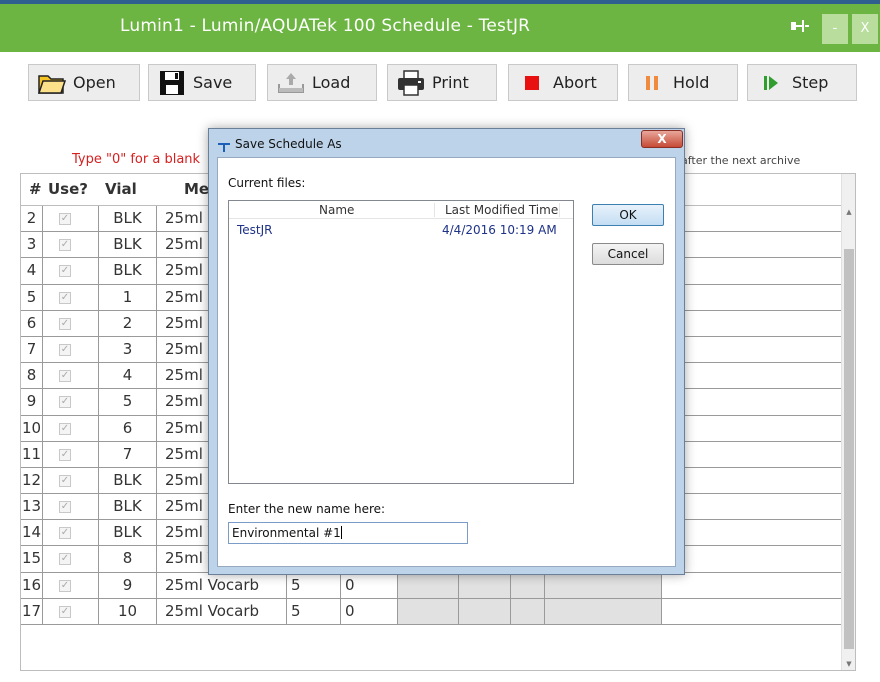 This screenshot has height=682, width=880. I want to click on vial-cell: 2, so click(128, 323).